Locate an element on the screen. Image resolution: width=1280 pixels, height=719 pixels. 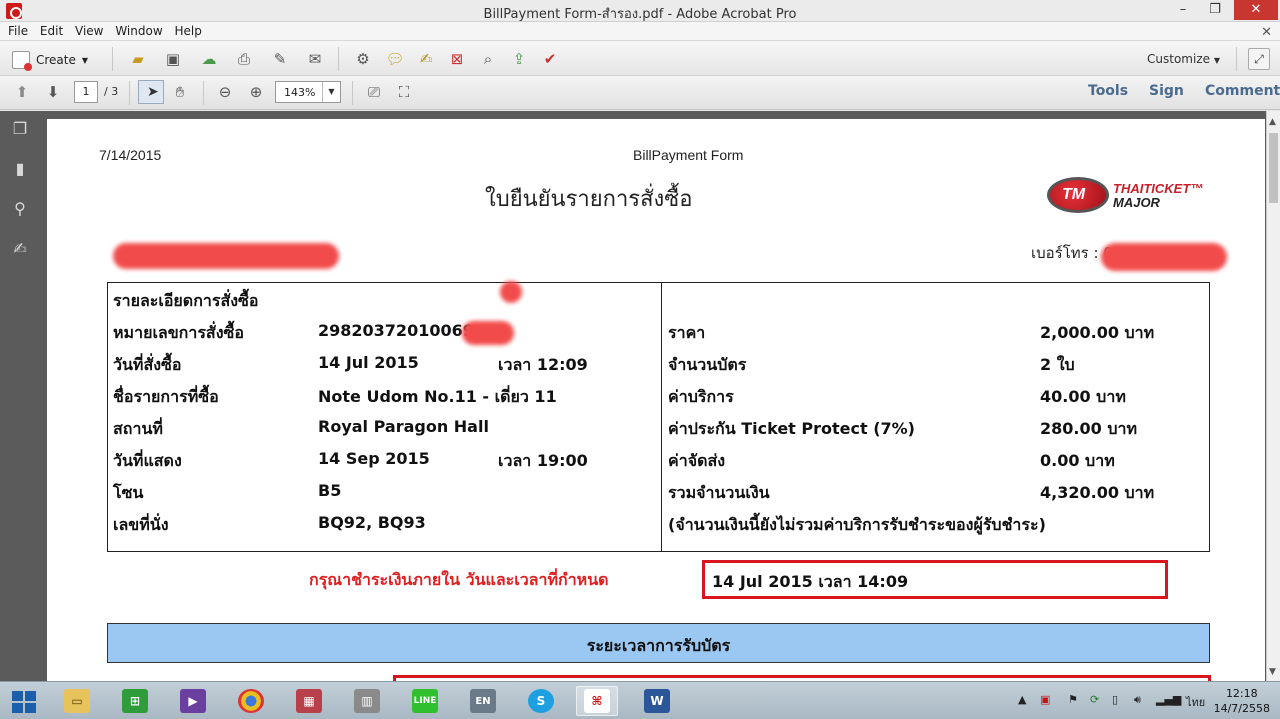
acrobat-taskbar-icon: ⌘ is located at coordinates (597, 701).